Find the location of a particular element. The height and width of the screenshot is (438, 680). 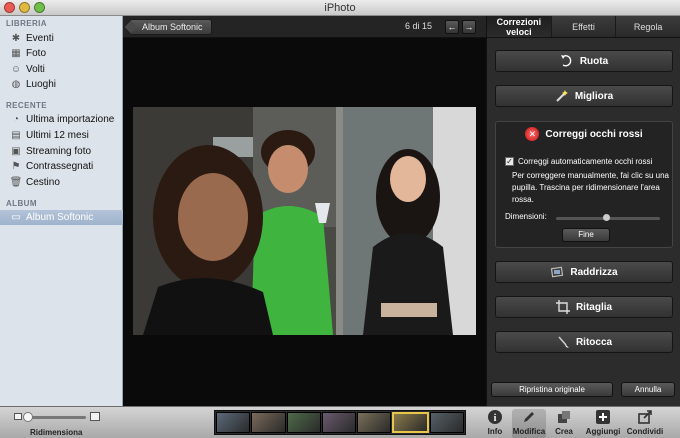

flag-icon: ⚑ is located at coordinates (16, 166).